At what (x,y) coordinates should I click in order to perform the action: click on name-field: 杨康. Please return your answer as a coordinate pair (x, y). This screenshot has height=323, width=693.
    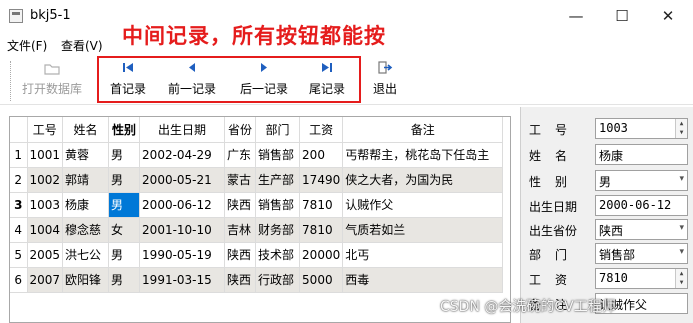
    Looking at the image, I should click on (641, 154).